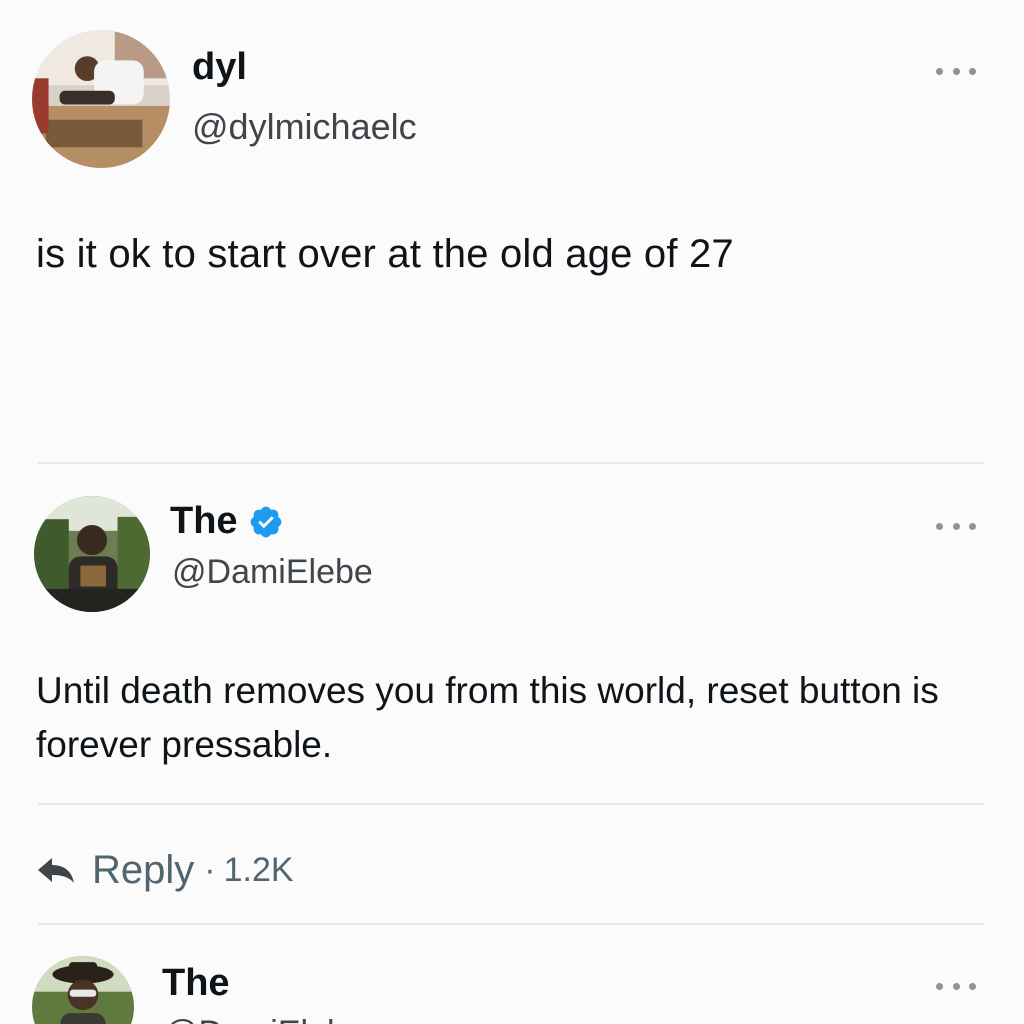 Image resolution: width=1024 pixels, height=1024 pixels. I want to click on verified-badge-icon, so click(265, 521).